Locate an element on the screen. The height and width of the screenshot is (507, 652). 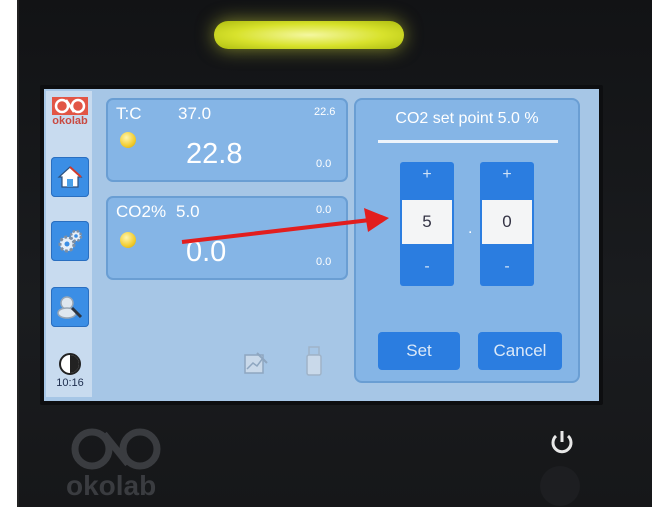
power-icon is located at coordinates (562, 442).